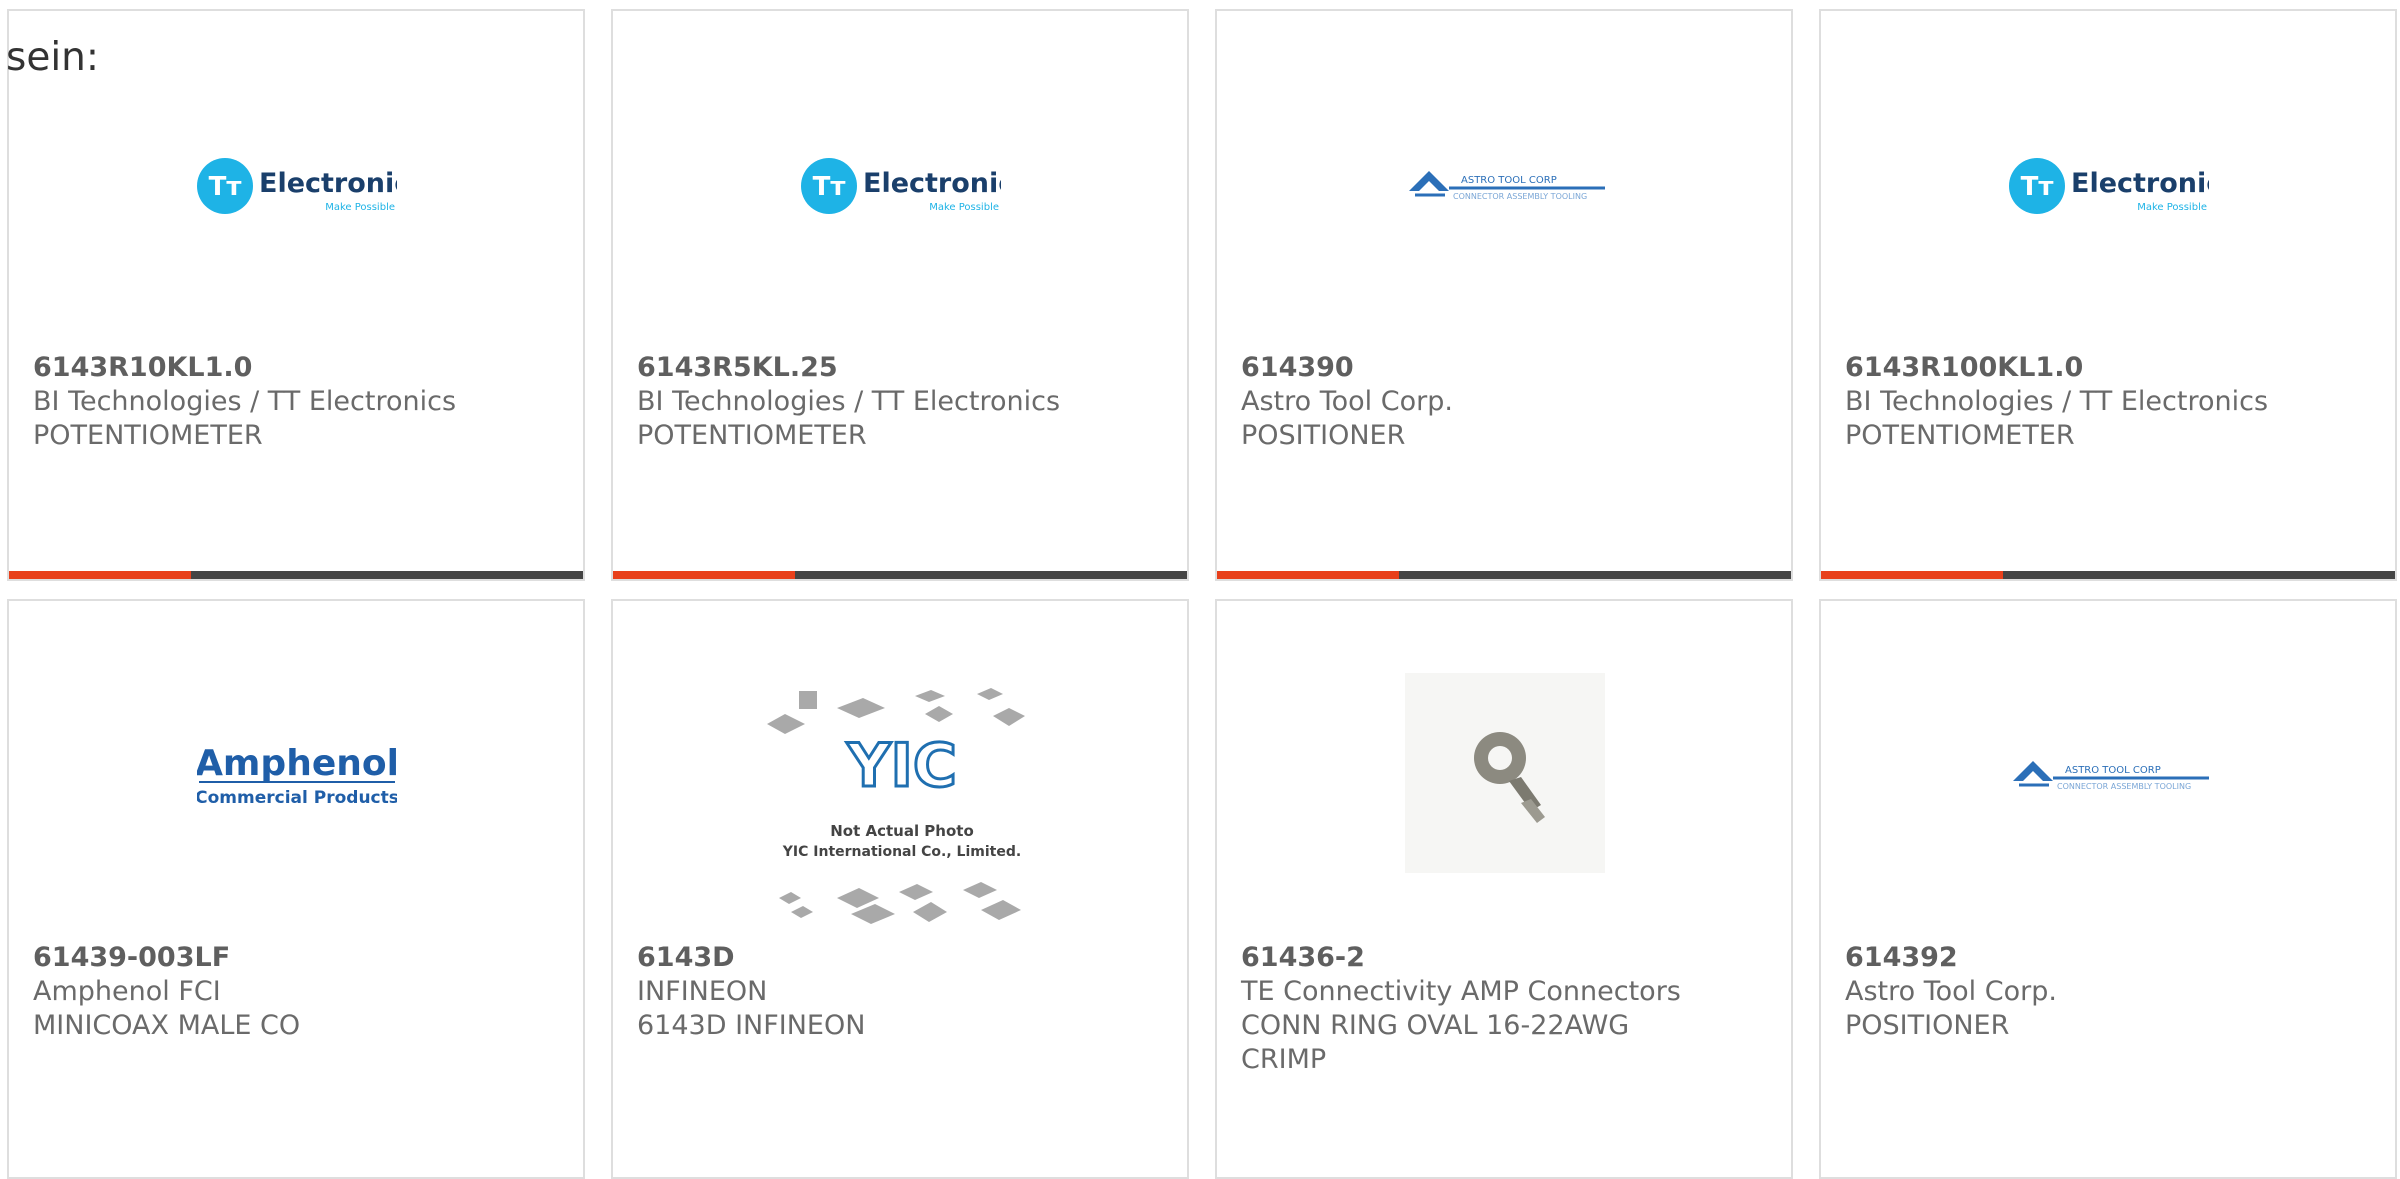  Describe the element at coordinates (897, 958) in the screenshot. I see `part-number: 6143D` at that location.